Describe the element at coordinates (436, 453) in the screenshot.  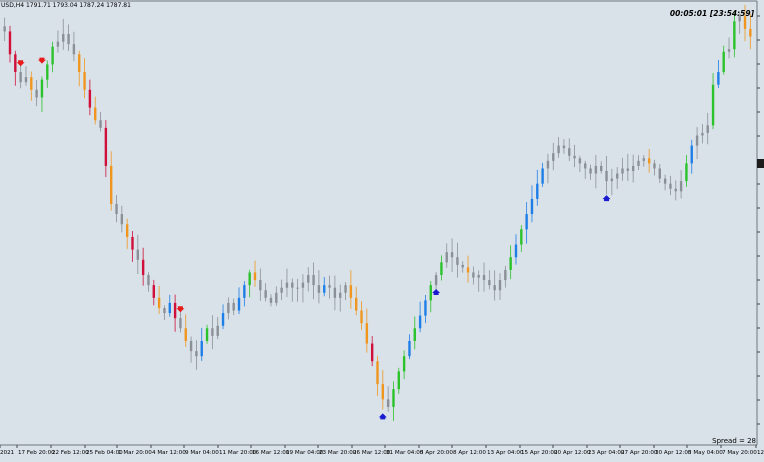
I see `time-tick-label: 5 Apr 20:00` at that location.